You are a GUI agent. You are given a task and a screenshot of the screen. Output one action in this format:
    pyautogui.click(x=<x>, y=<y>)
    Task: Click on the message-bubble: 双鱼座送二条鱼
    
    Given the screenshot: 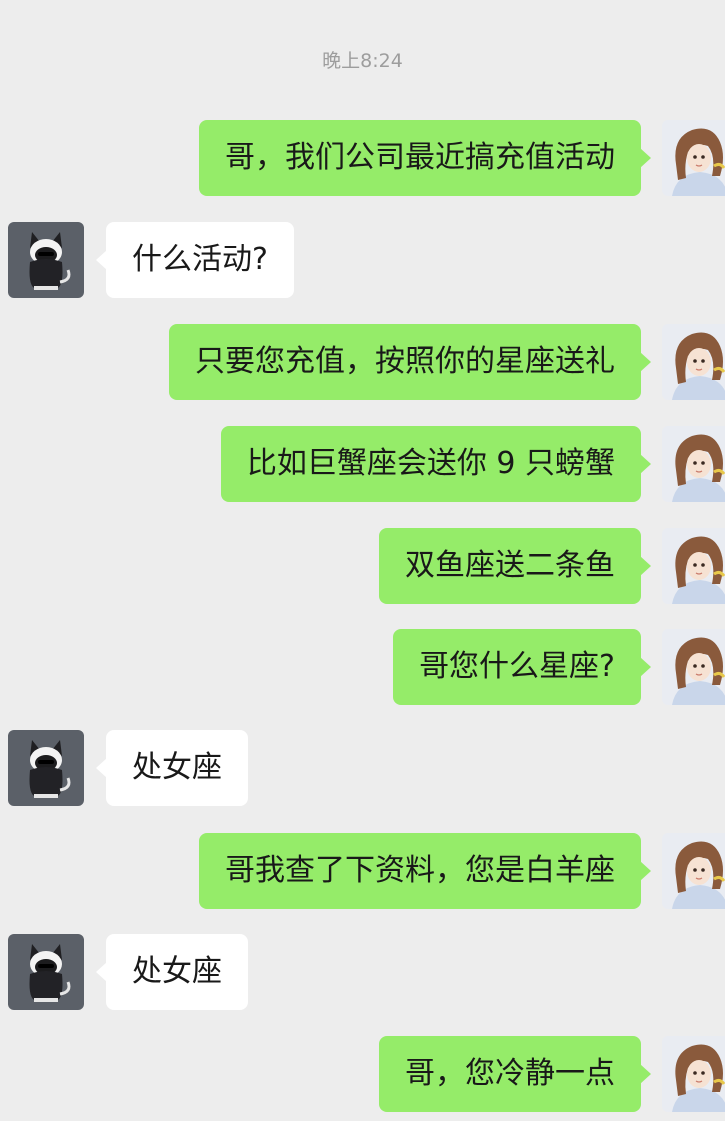 What is the action you would take?
    pyautogui.click(x=515, y=566)
    